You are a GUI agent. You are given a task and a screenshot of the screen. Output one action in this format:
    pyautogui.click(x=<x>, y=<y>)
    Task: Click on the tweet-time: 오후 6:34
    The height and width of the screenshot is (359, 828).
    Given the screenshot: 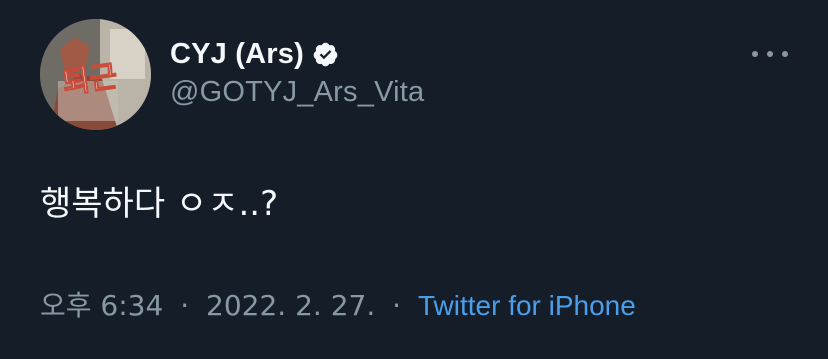 What is the action you would take?
    pyautogui.click(x=101, y=305)
    